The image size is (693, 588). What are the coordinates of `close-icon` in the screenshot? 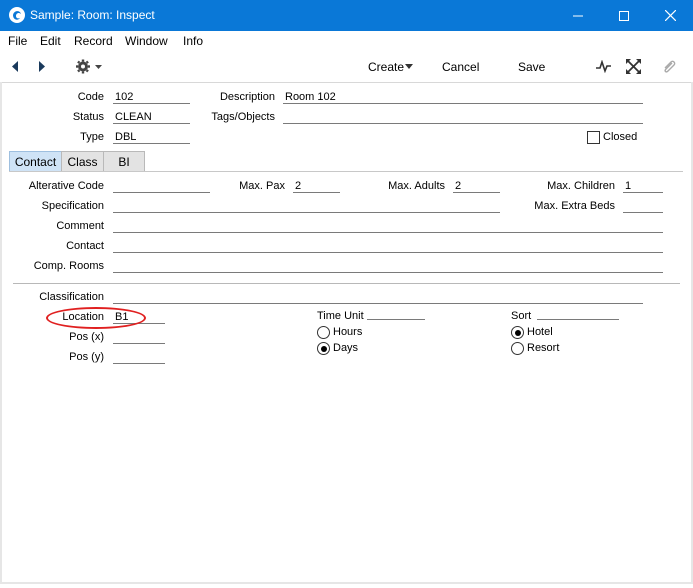 It's located at (670, 15).